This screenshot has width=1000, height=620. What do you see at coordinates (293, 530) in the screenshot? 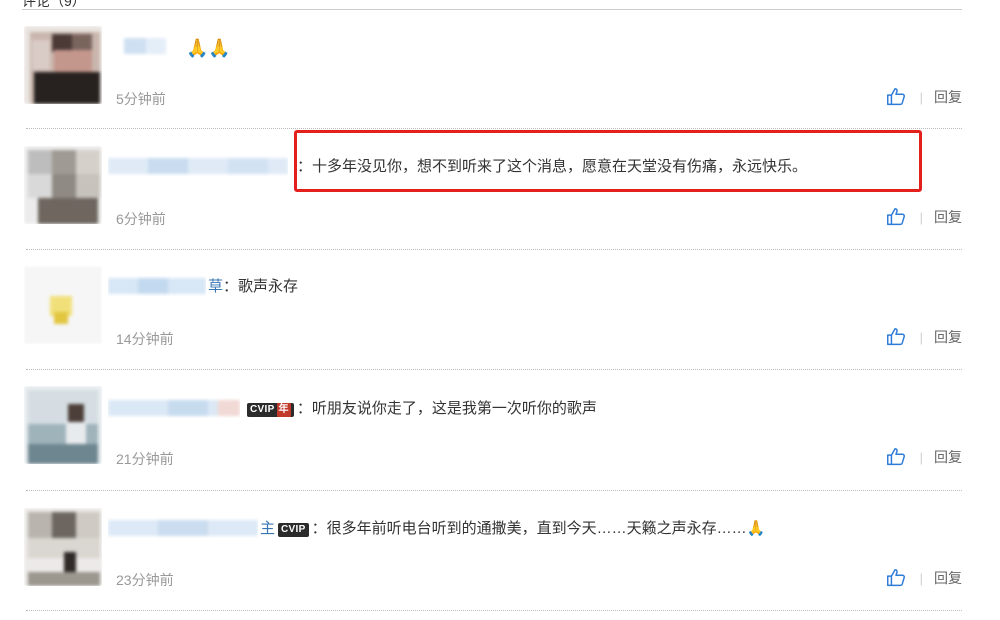
I see `vip-badge: CVIP` at bounding box center [293, 530].